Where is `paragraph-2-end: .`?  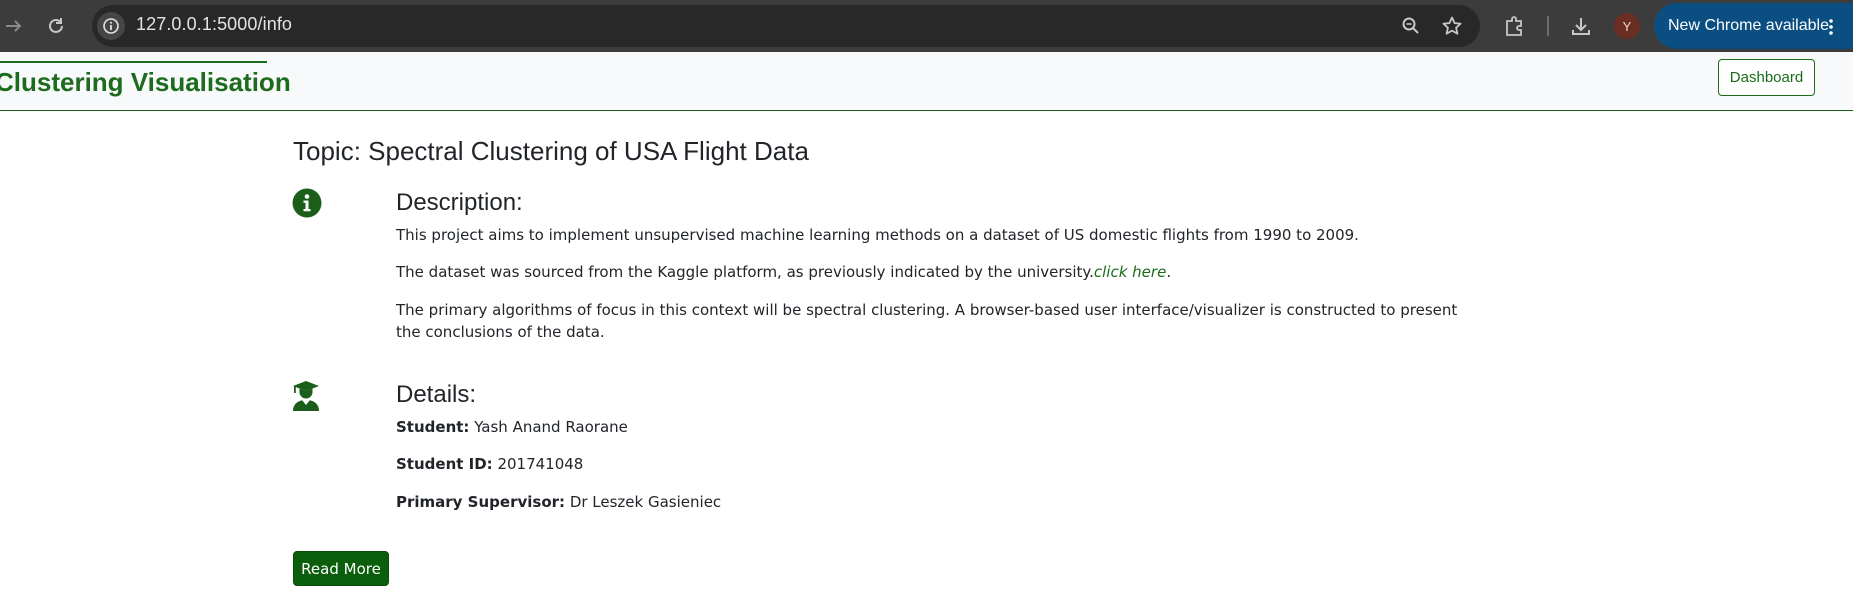 paragraph-2-end: . is located at coordinates (1169, 272).